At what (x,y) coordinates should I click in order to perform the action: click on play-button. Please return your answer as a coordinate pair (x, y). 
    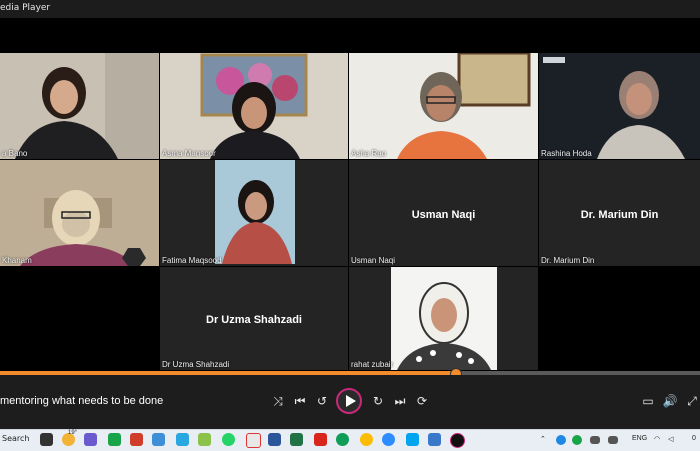
    Looking at the image, I should click on (349, 401).